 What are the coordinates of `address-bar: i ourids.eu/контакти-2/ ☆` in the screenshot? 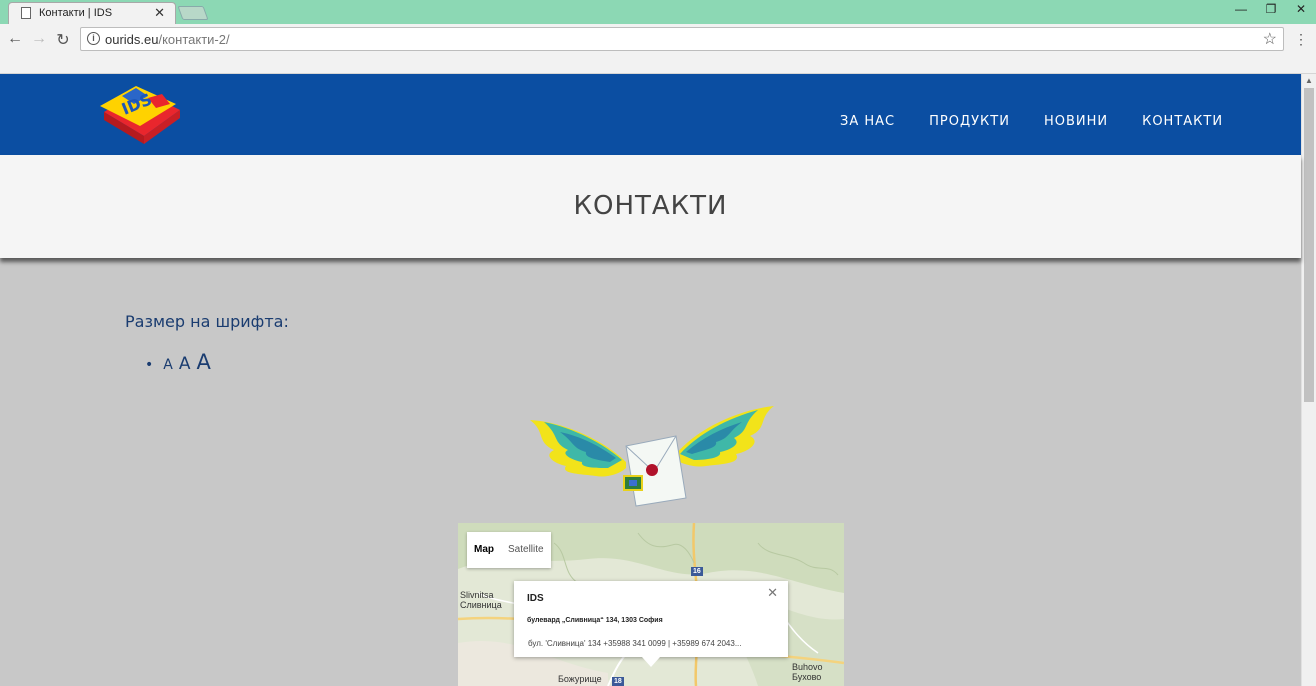 It's located at (682, 39).